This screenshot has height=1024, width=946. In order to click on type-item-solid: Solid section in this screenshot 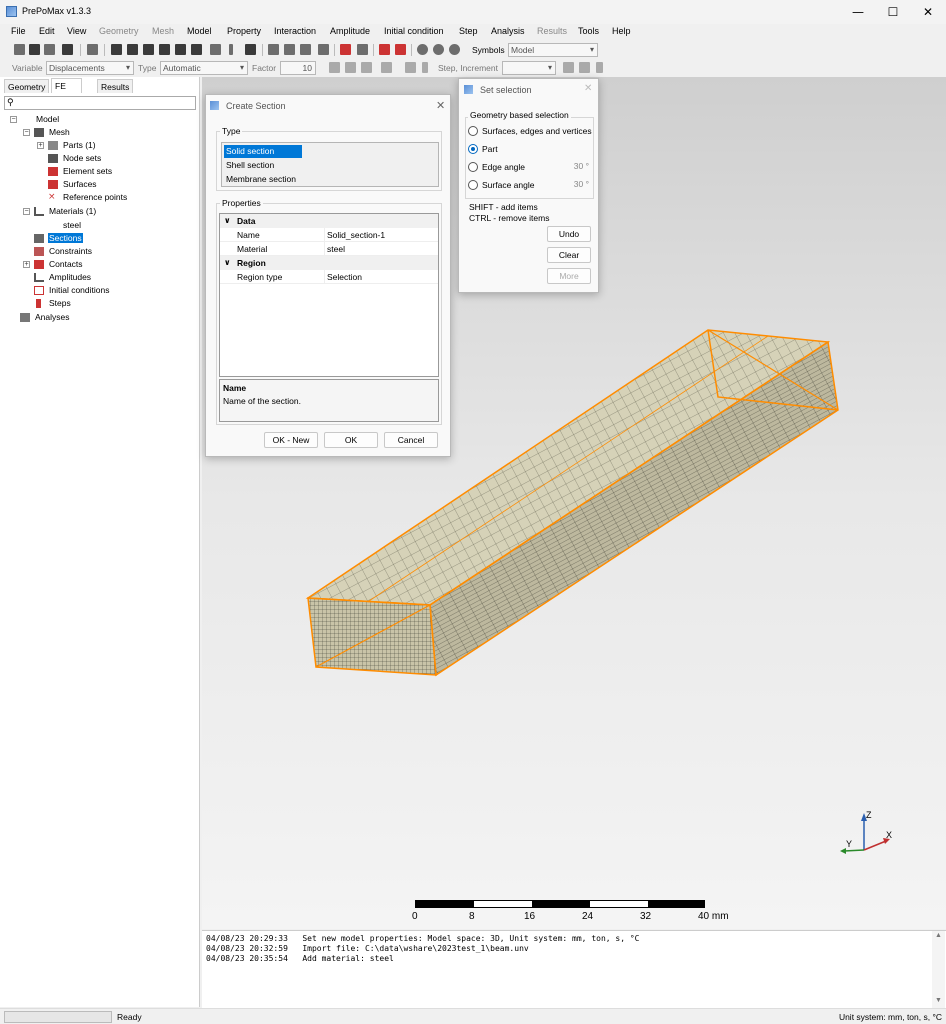, I will do `click(263, 151)`.